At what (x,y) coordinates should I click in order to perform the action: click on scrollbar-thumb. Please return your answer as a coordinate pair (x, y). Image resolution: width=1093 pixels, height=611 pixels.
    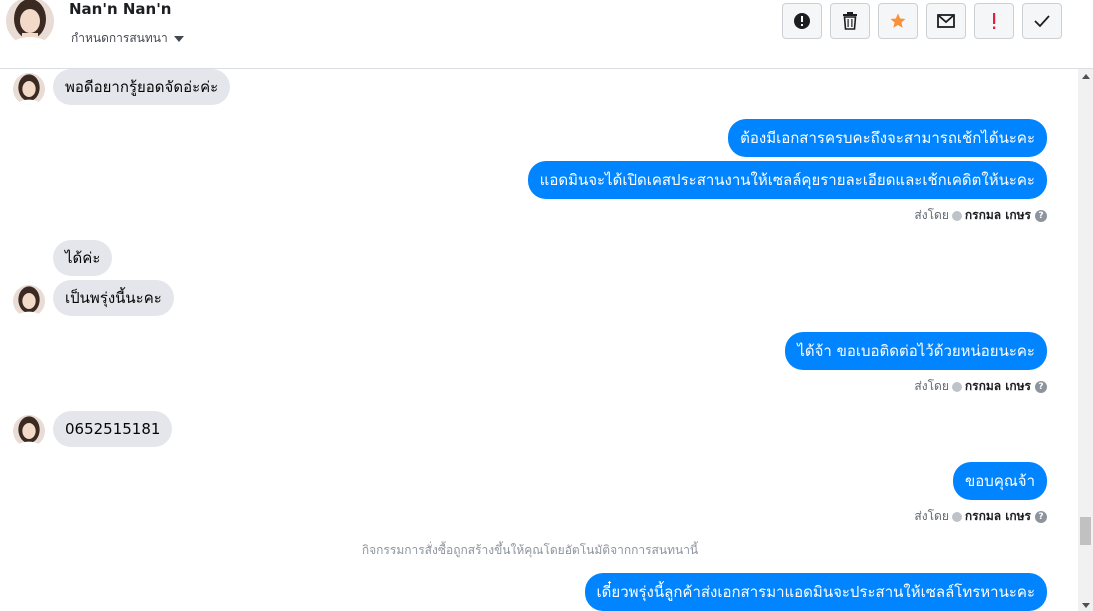
    Looking at the image, I should click on (1085, 531).